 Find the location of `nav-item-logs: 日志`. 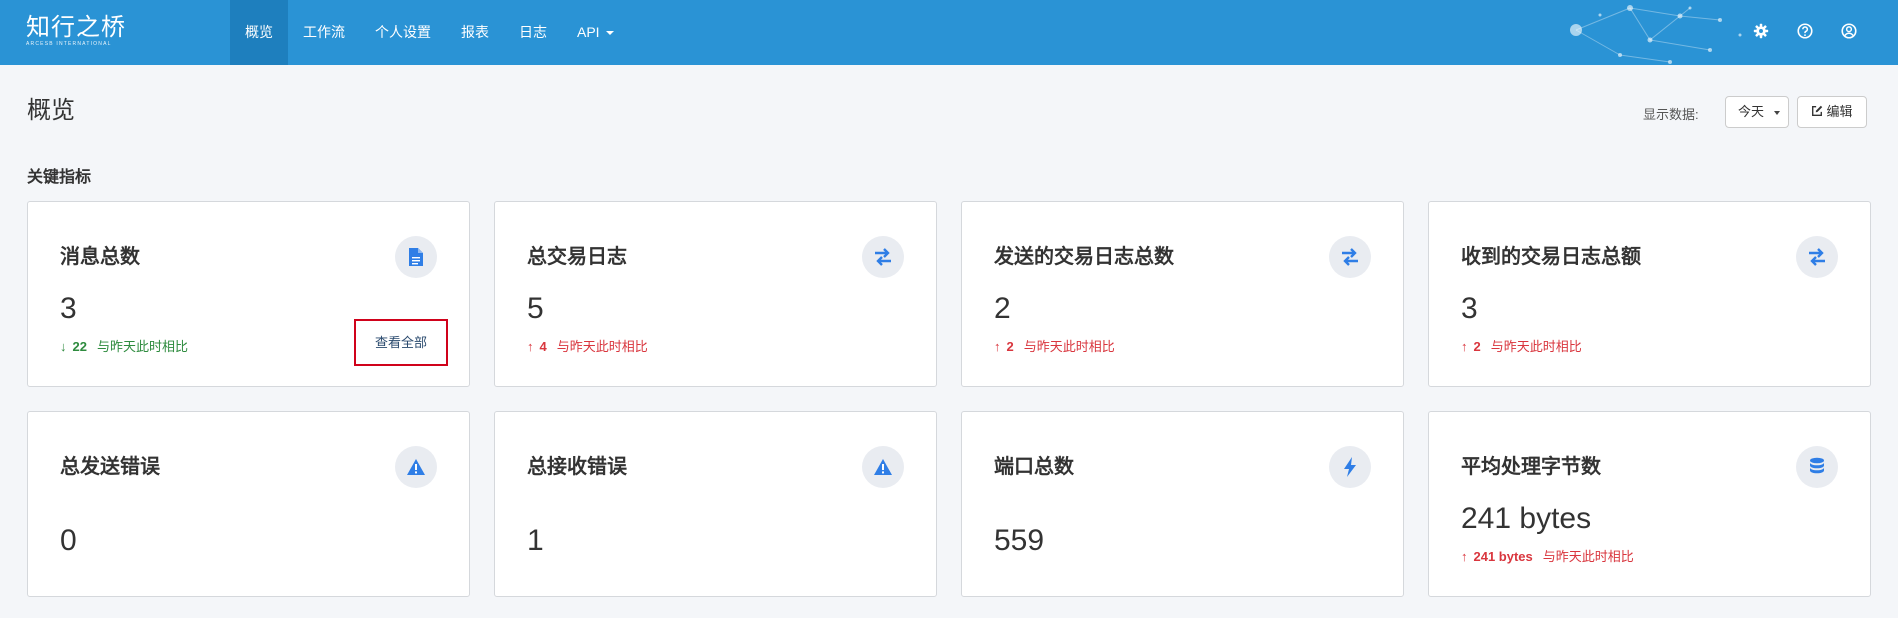

nav-item-logs: 日志 is located at coordinates (533, 32).